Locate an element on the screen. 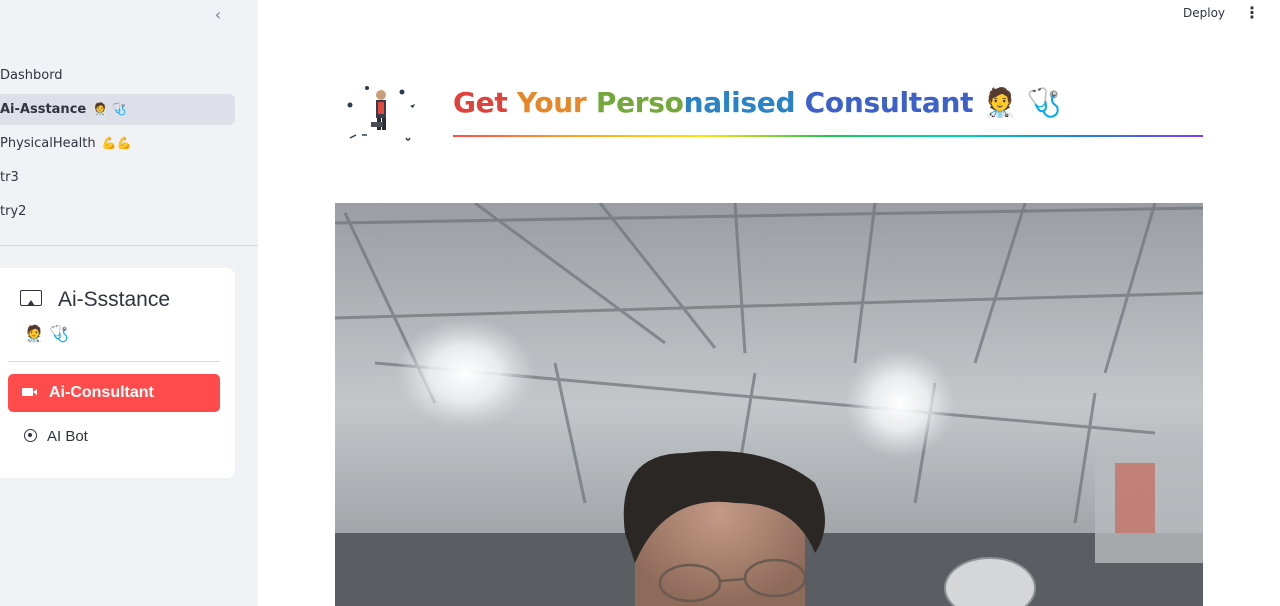 This screenshot has width=1280, height=606. nav-item-label: tr3 is located at coordinates (9, 177).